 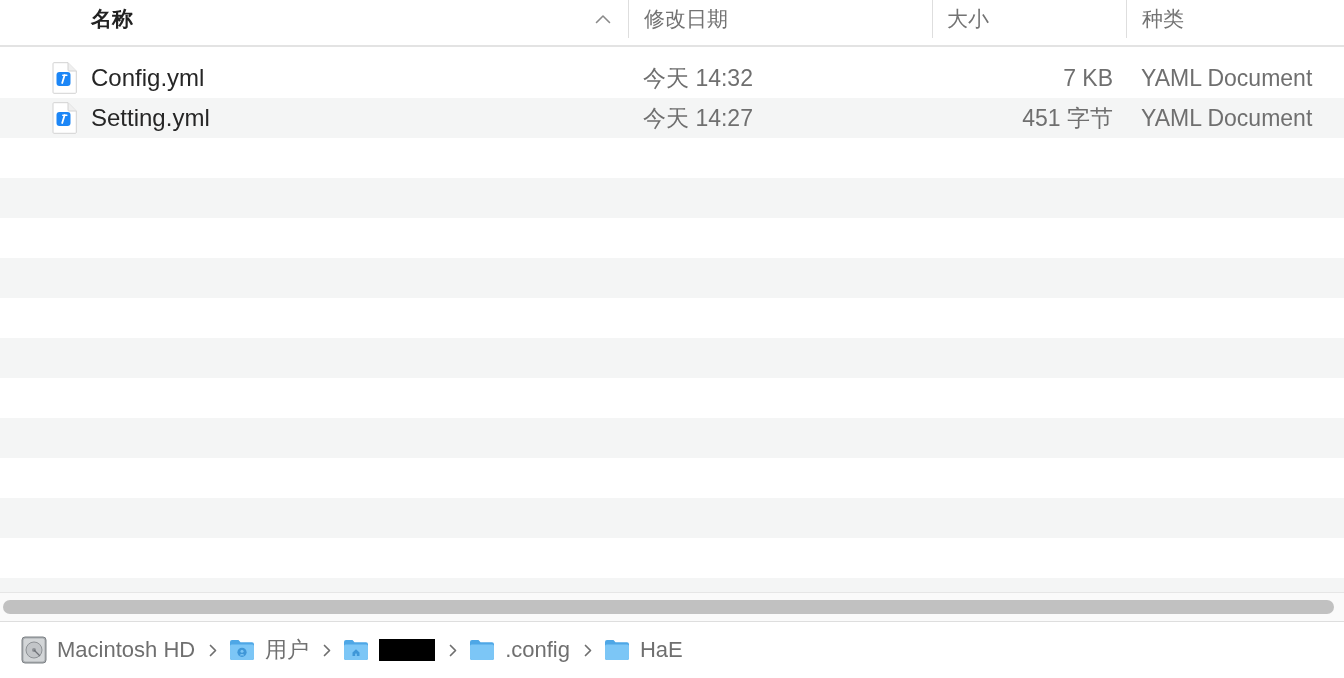 I want to click on path-item: HaE, so click(x=661, y=650).